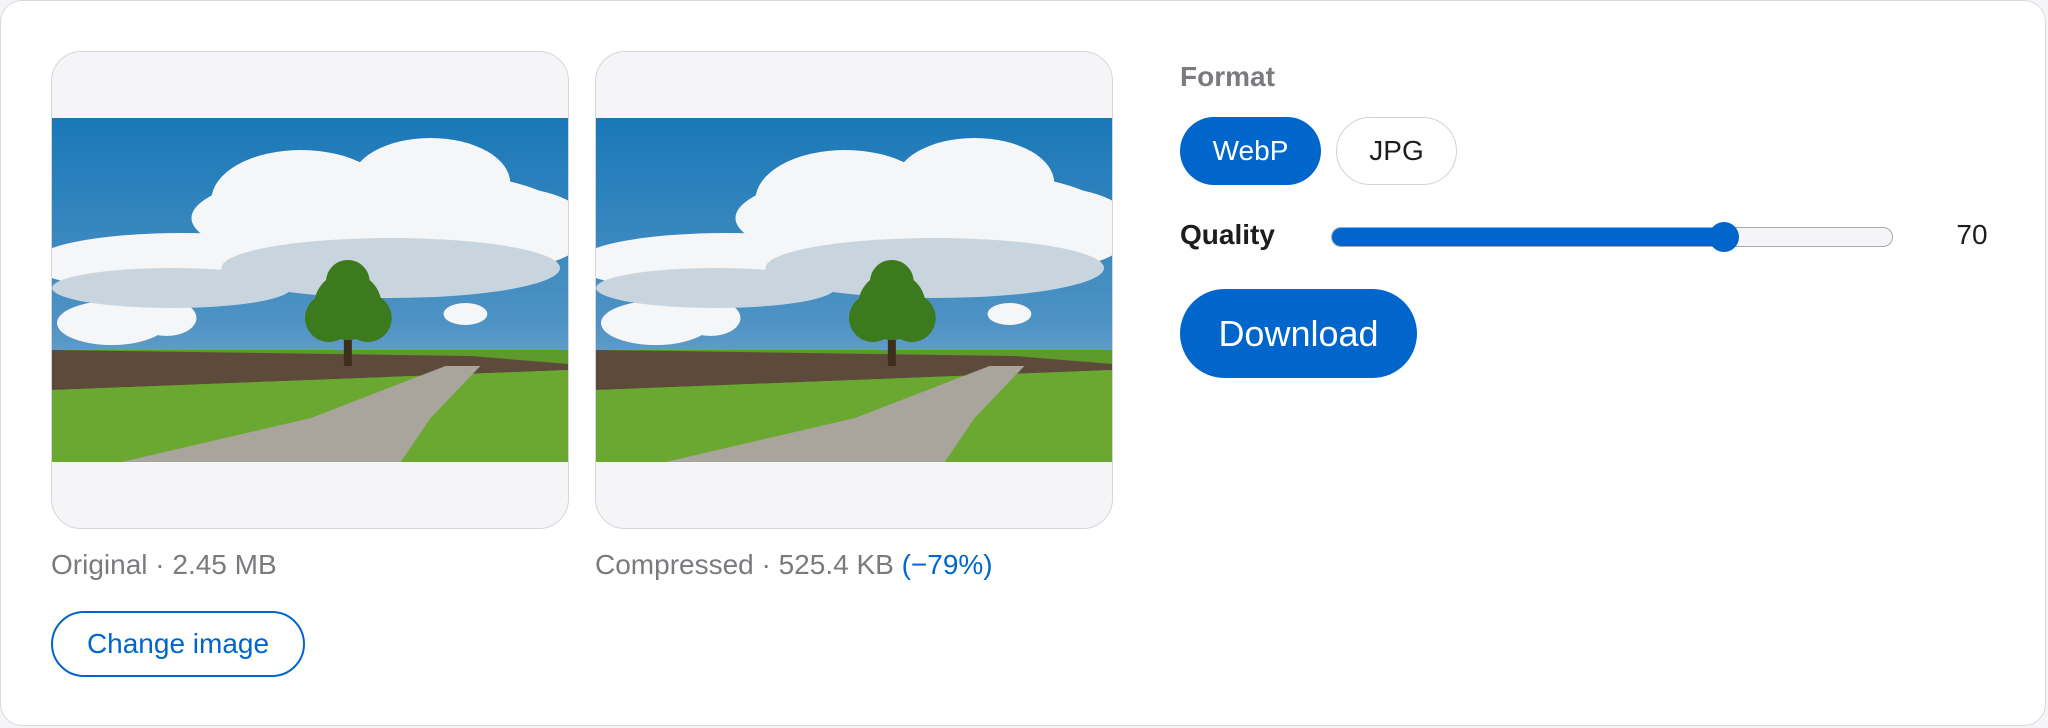  I want to click on compressed-caption: Compressed · 525.4 KB (−79%), so click(794, 565).